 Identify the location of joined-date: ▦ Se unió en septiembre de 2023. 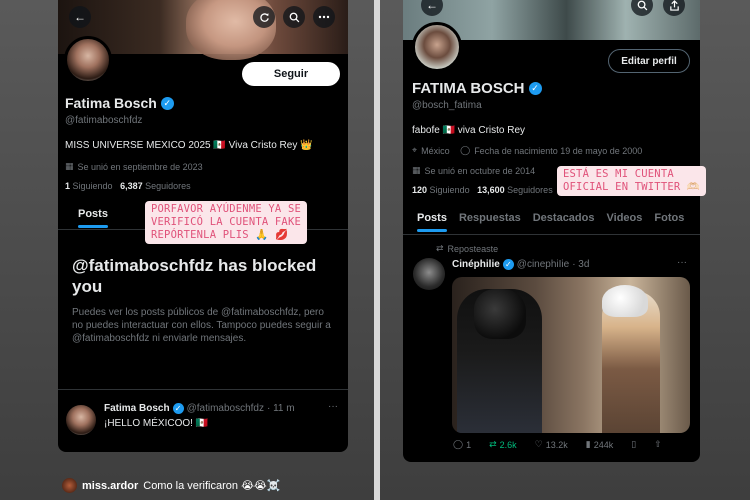
(134, 166).